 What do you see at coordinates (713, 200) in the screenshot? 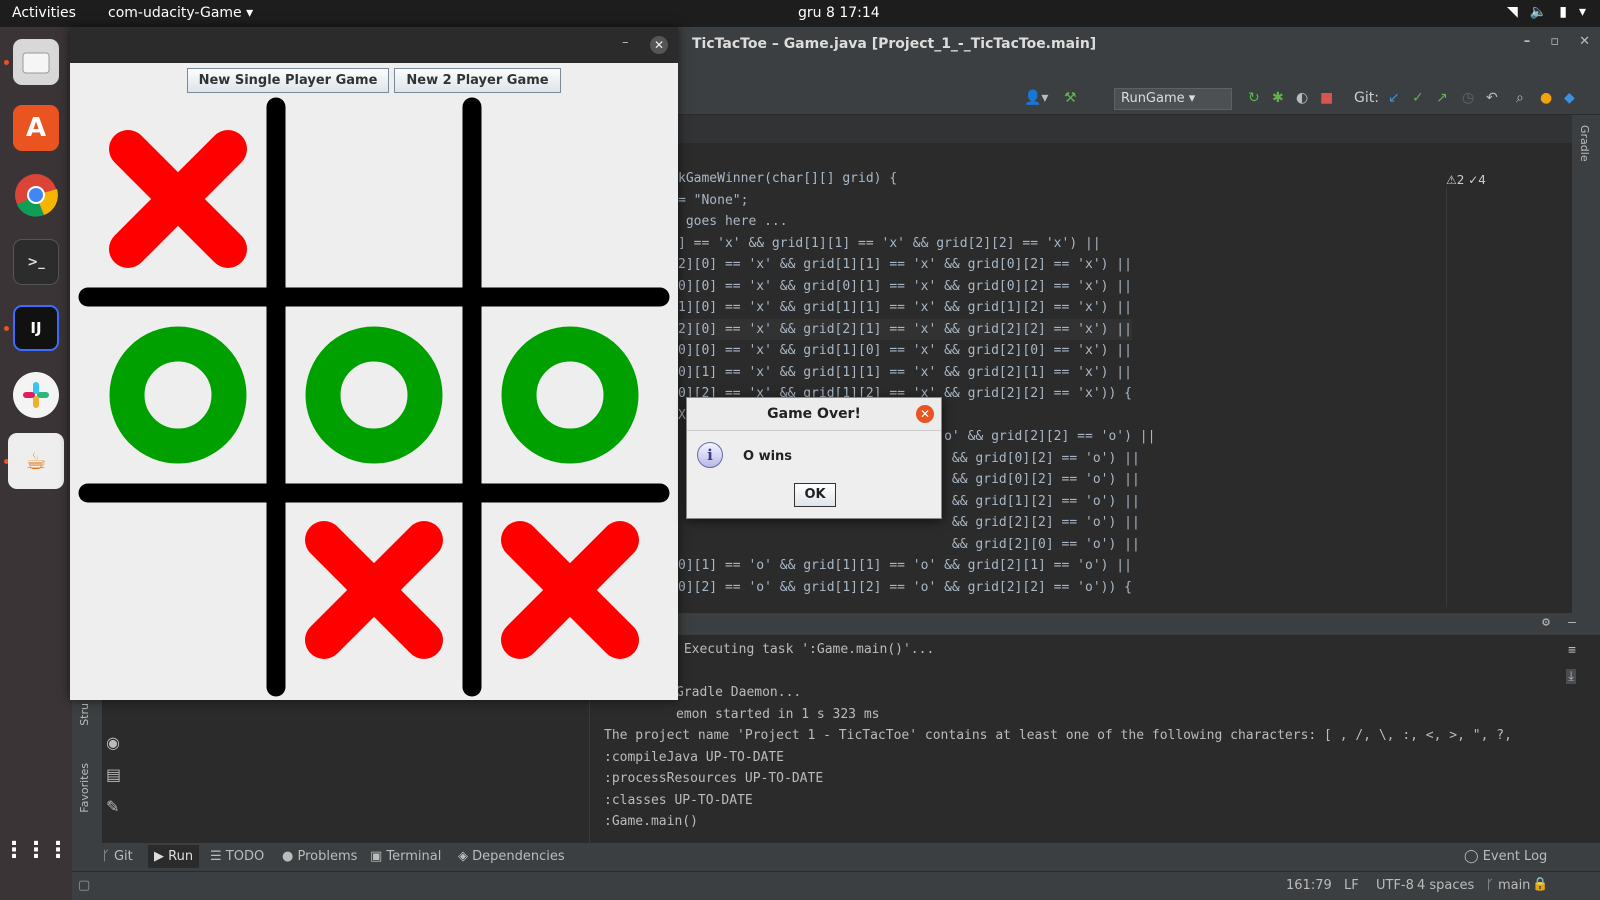
I see `code-line: = "None";` at bounding box center [713, 200].